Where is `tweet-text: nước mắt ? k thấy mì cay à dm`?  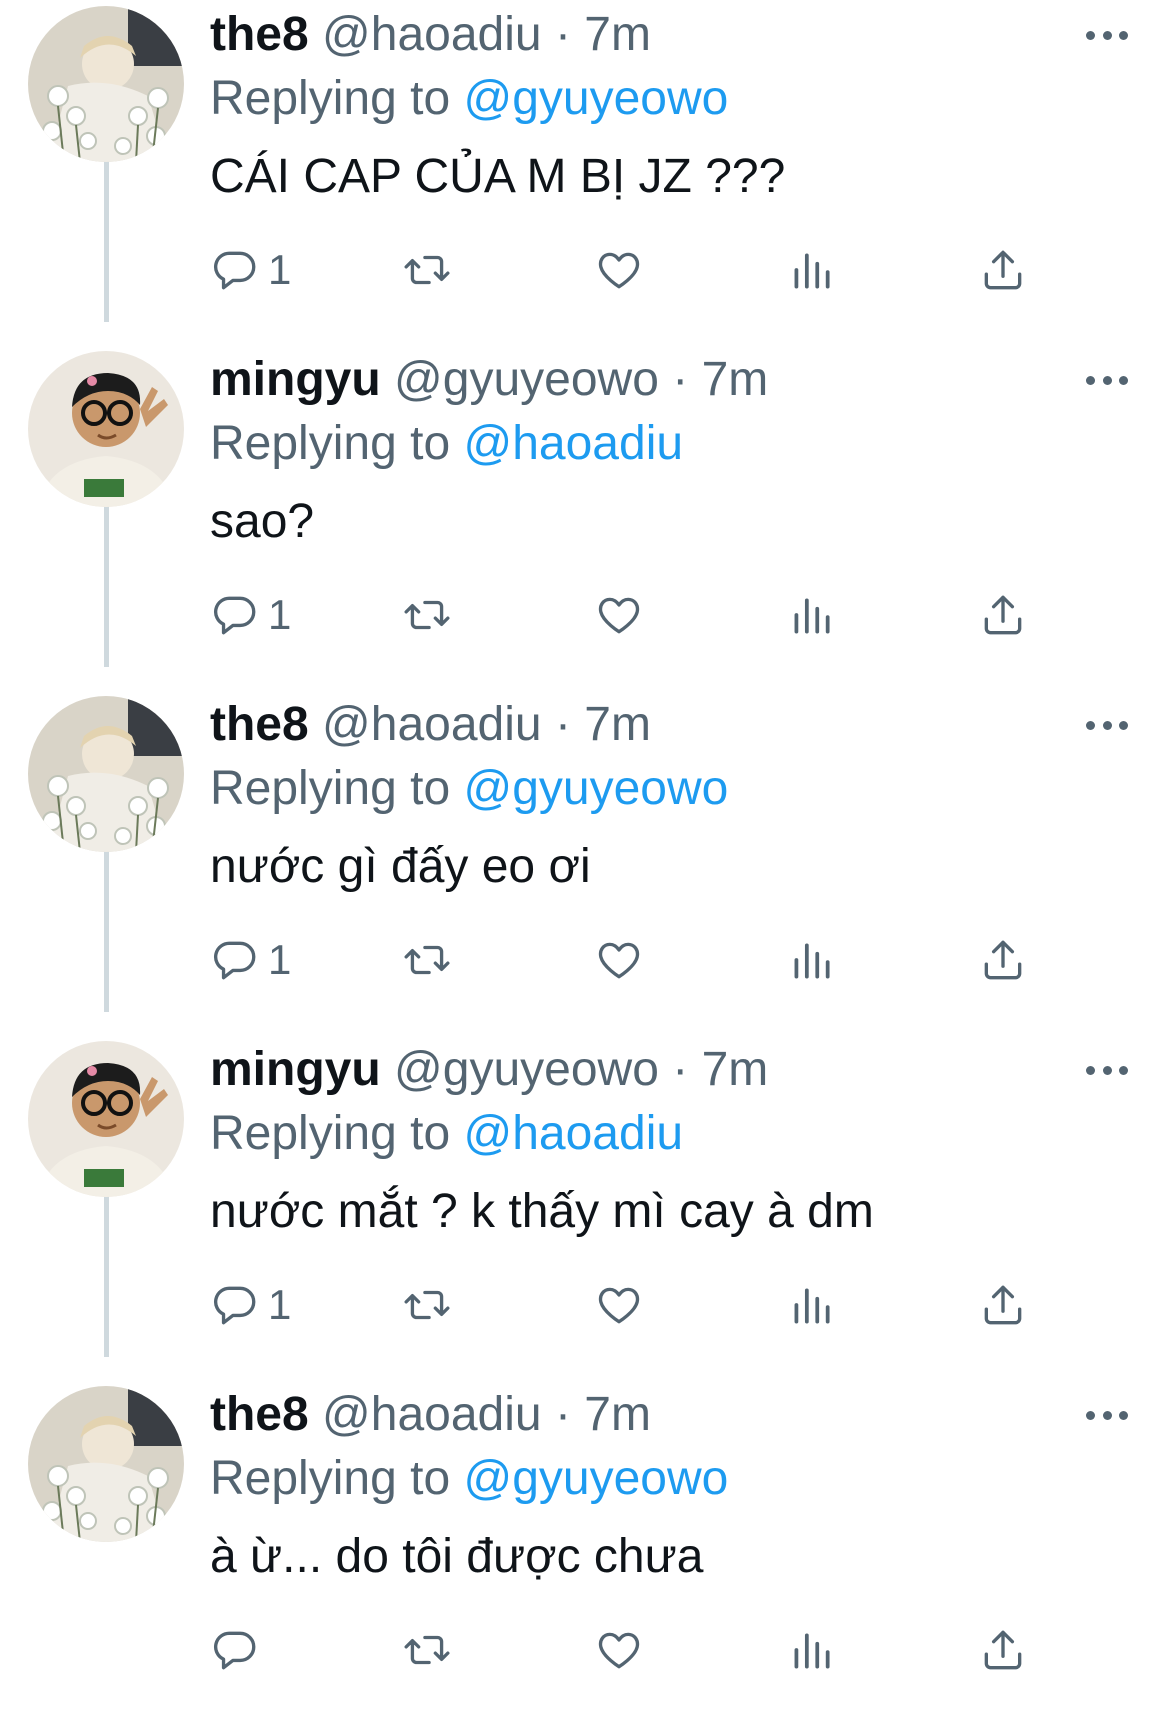 tweet-text: nước mắt ? k thấy mì cay à dm is located at coordinates (542, 1211).